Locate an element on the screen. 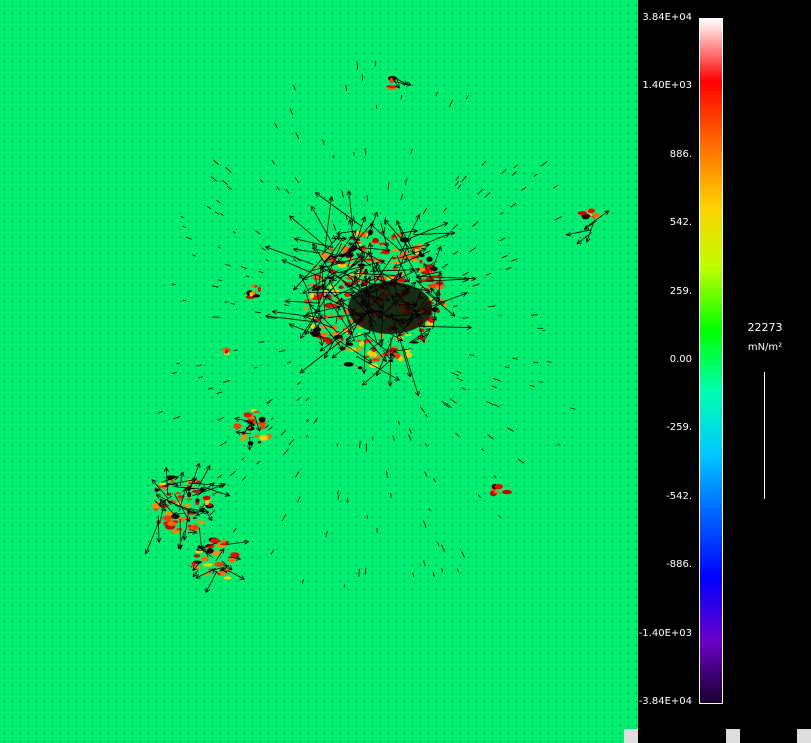 This screenshot has width=811, height=743. colorbar-tick-label: 259. is located at coordinates (680, 291).